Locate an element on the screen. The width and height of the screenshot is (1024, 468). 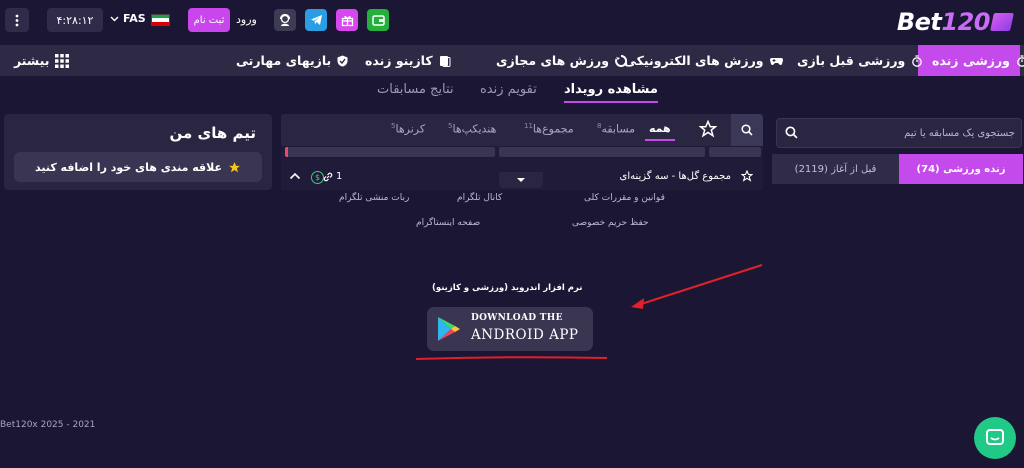
chat-button is located at coordinates (995, 438).